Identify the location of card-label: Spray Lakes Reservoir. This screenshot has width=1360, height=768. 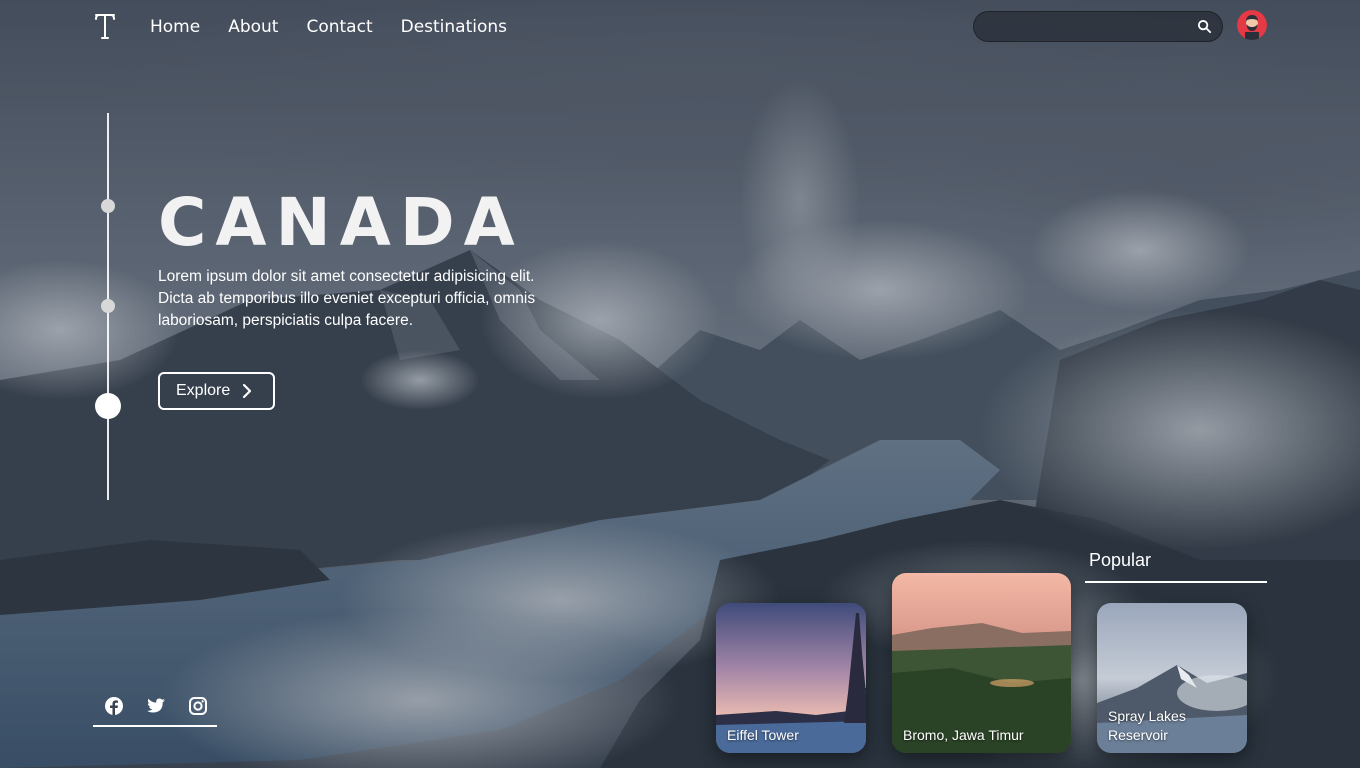
(1147, 725).